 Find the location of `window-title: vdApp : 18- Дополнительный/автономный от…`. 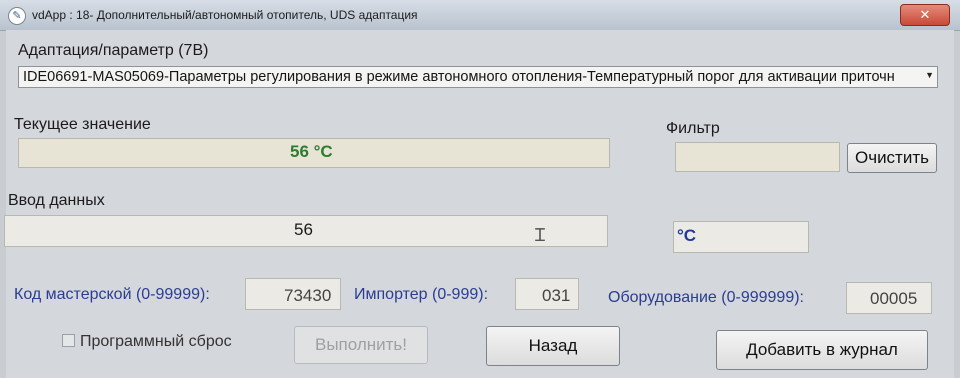

window-title: vdApp : 18- Дополнительный/автономный от… is located at coordinates (225, 15).